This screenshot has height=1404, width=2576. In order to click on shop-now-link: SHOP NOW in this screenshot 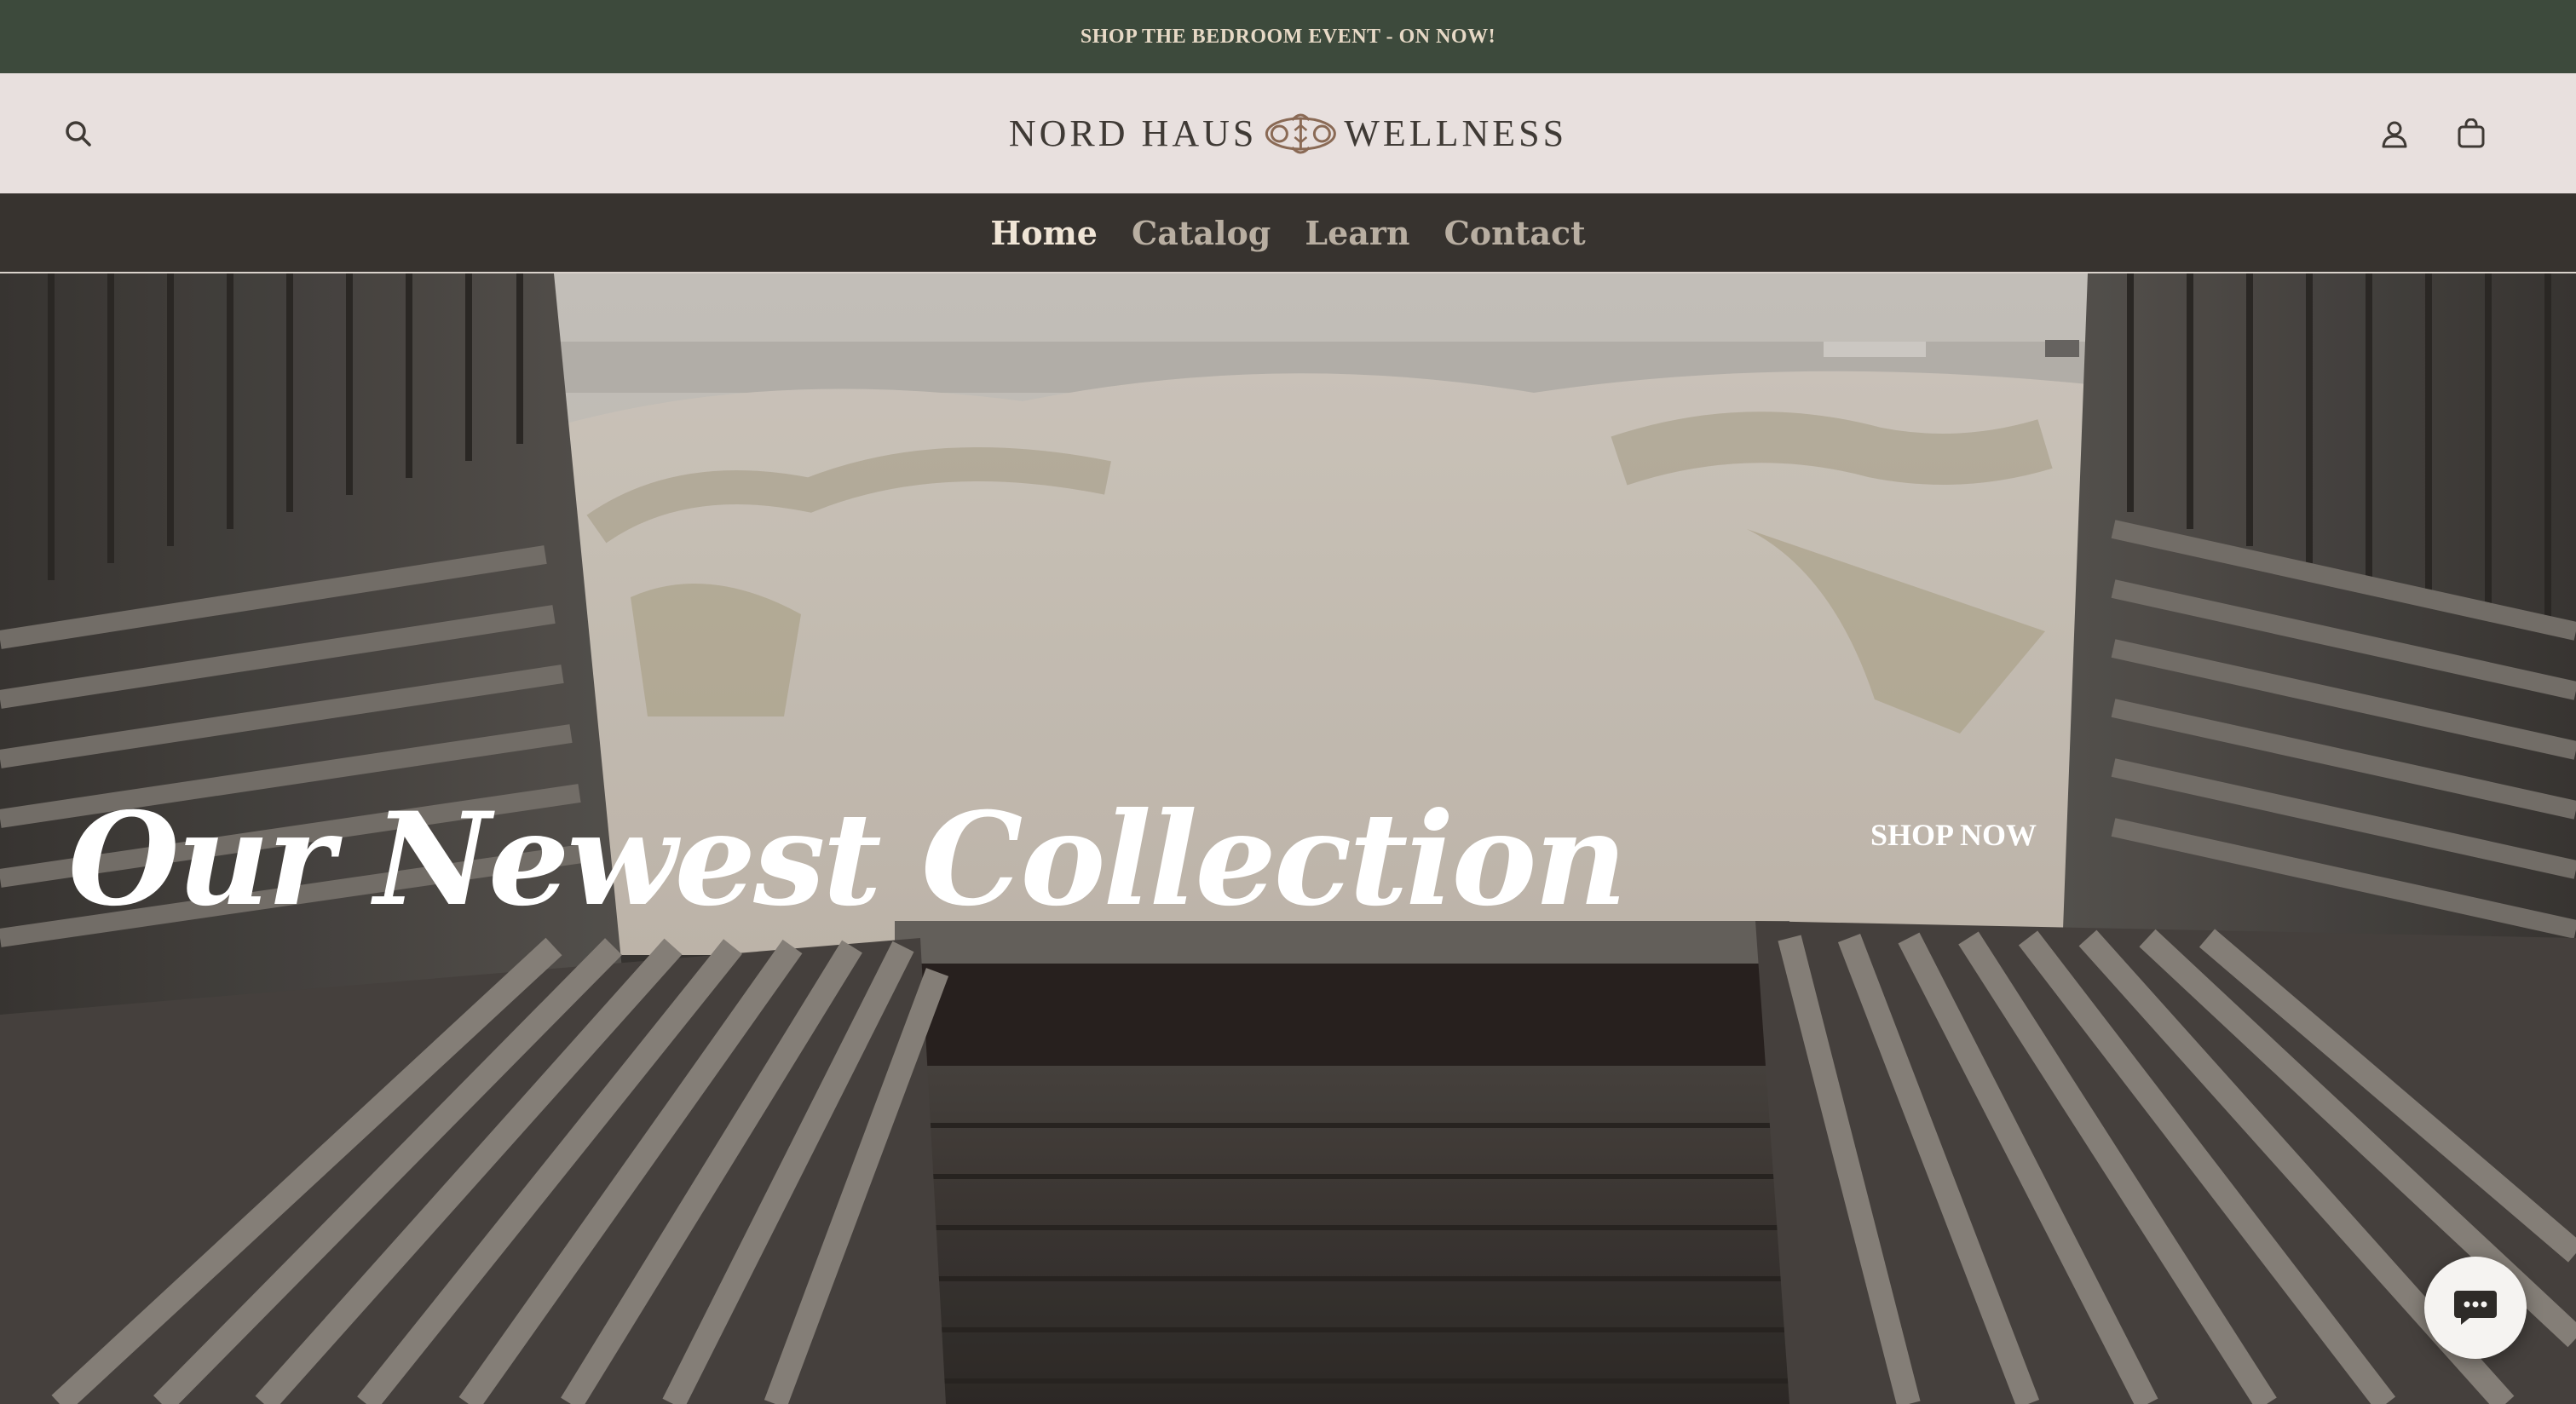, I will do `click(1953, 835)`.